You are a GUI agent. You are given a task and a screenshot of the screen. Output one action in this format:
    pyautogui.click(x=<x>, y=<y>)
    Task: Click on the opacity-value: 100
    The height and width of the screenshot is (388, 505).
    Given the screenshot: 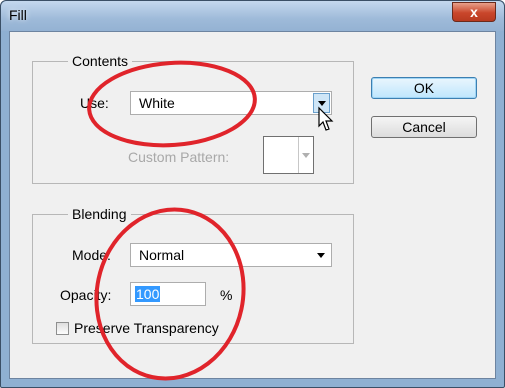 What is the action you would take?
    pyautogui.click(x=148, y=294)
    